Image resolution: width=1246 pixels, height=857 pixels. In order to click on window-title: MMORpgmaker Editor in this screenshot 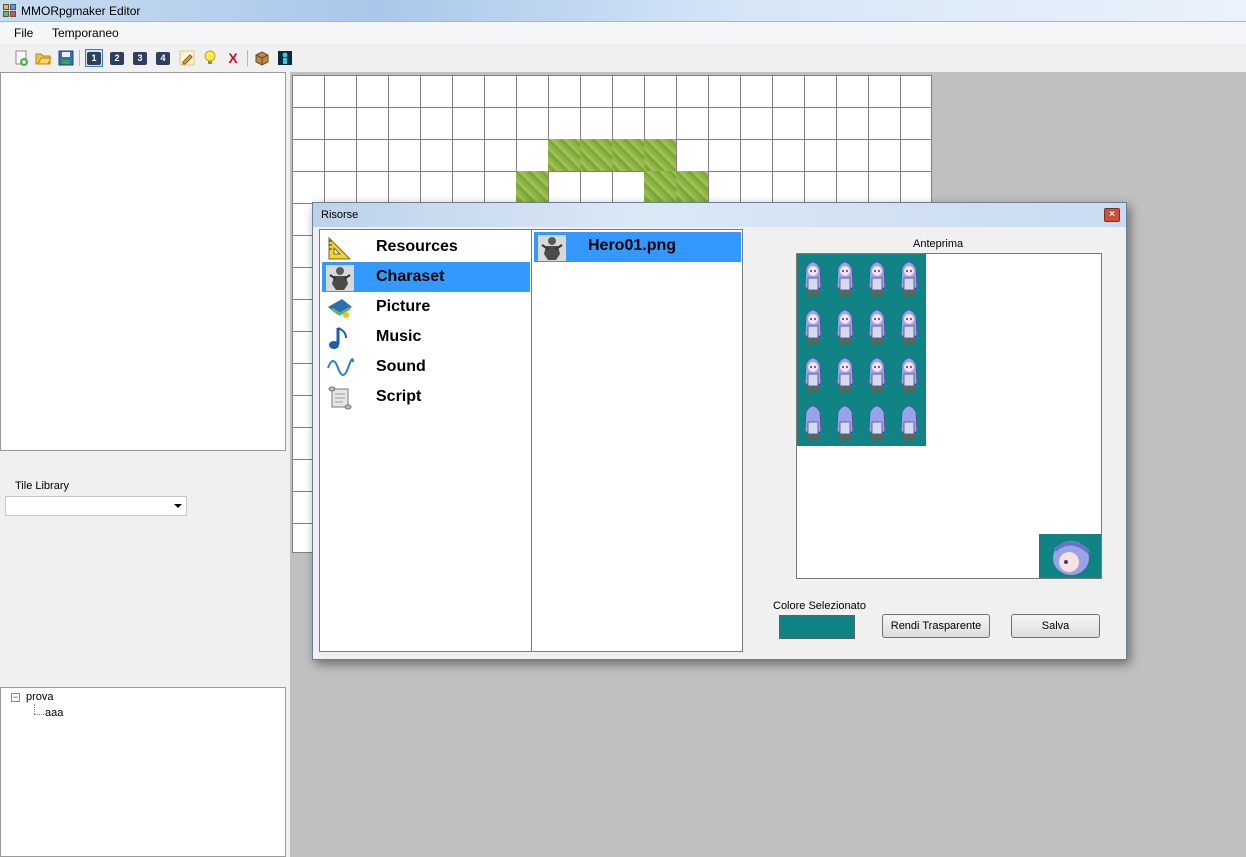, I will do `click(81, 11)`.